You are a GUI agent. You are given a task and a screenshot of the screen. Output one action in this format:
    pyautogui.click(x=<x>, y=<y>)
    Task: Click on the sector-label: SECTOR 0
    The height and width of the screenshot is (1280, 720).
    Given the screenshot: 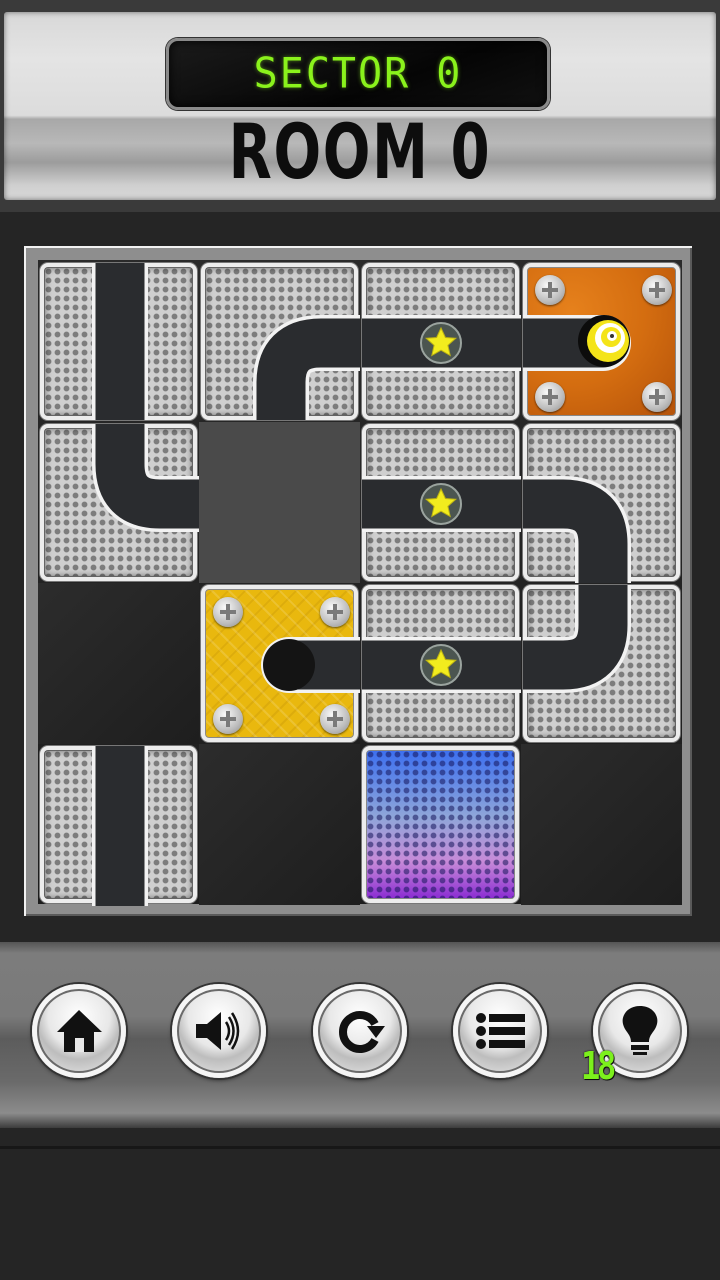 What is the action you would take?
    pyautogui.click(x=358, y=74)
    